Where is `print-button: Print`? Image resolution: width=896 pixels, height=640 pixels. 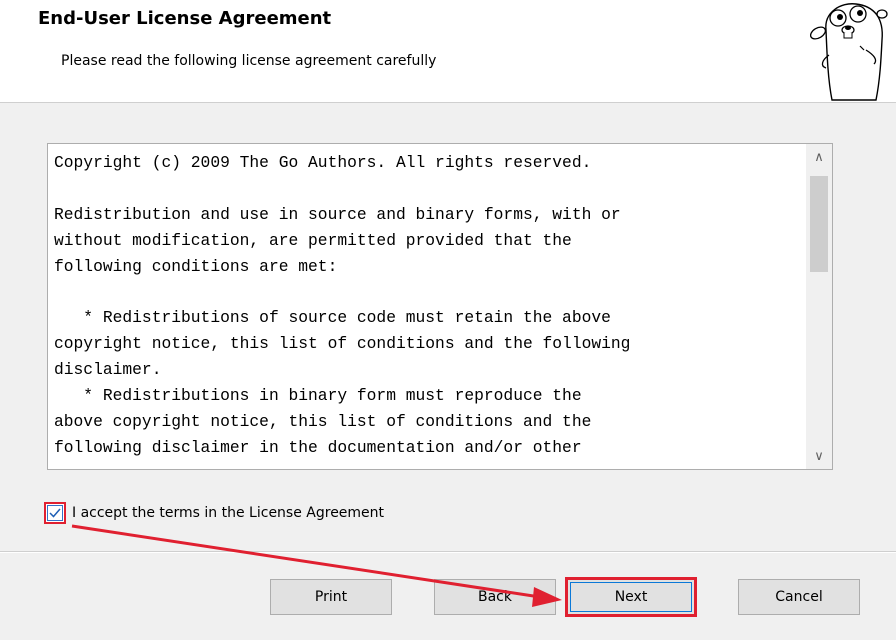
print-button: Print is located at coordinates (331, 597).